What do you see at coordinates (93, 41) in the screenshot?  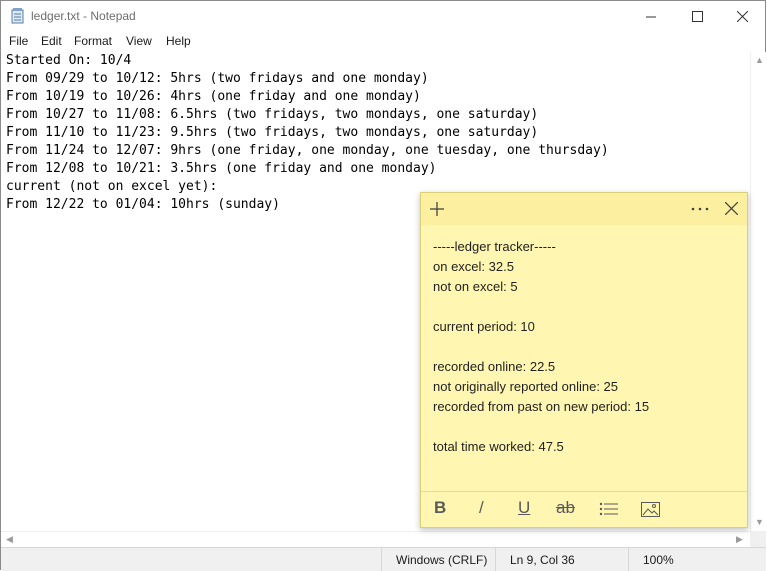 I see `menu-format: Format` at bounding box center [93, 41].